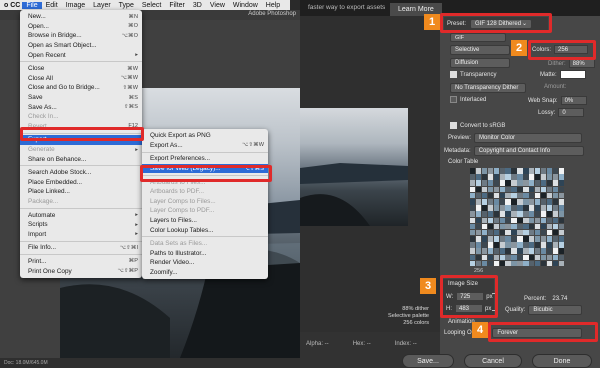  What do you see at coordinates (81, 69) in the screenshot?
I see `menu-item-close: Close ⌘W` at bounding box center [81, 69].